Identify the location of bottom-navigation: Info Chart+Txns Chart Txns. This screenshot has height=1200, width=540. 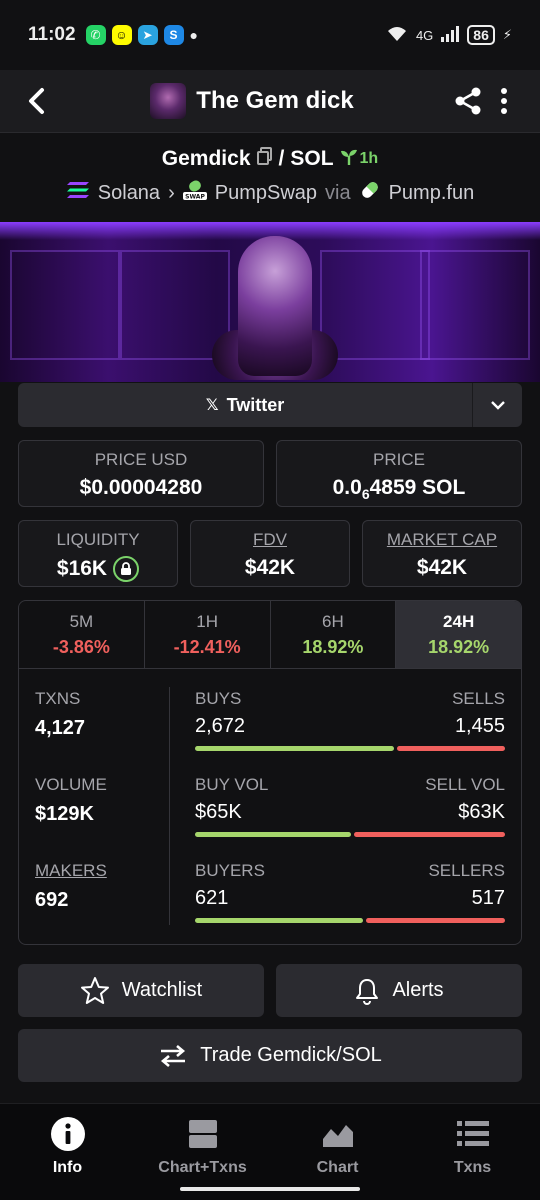
(270, 1151).